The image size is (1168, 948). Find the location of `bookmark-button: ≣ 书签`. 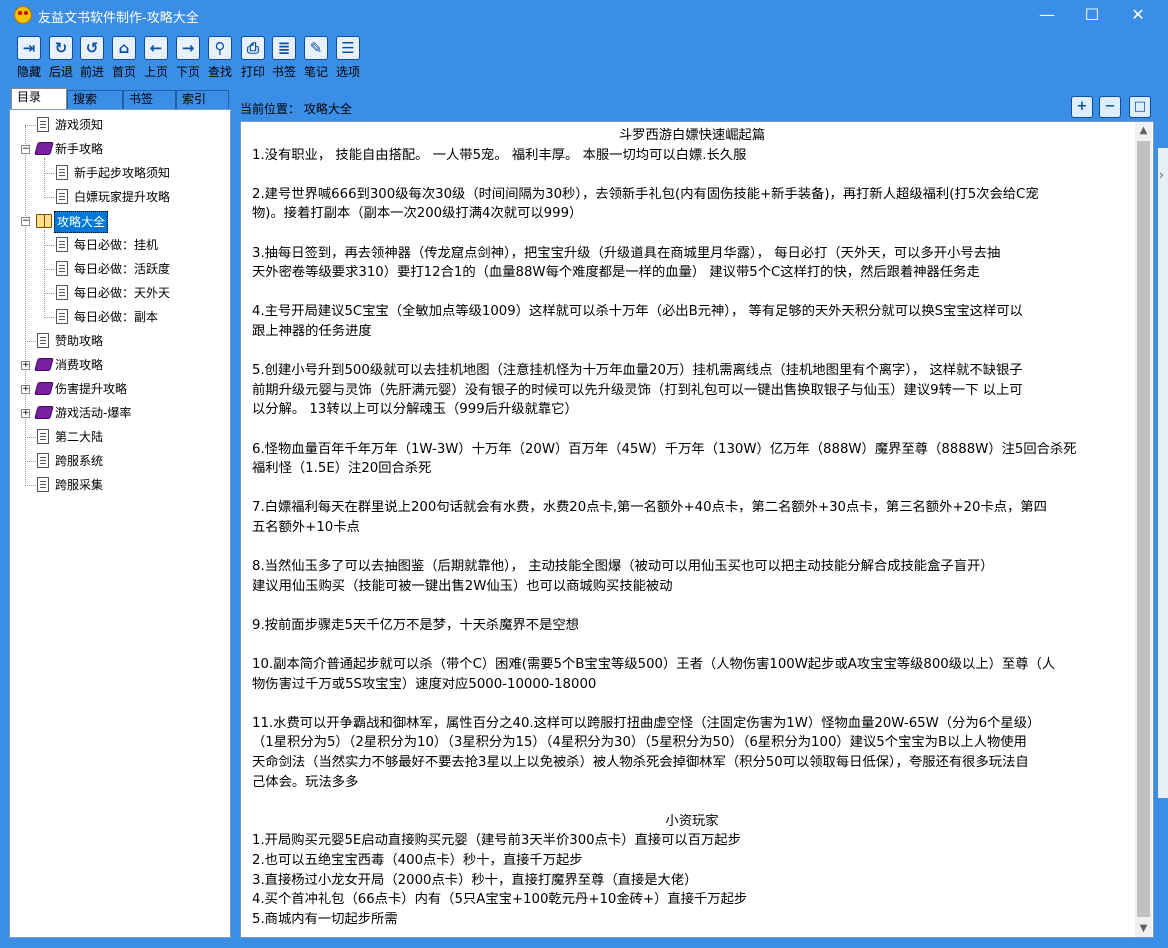

bookmark-button: ≣ 书签 is located at coordinates (284, 59).